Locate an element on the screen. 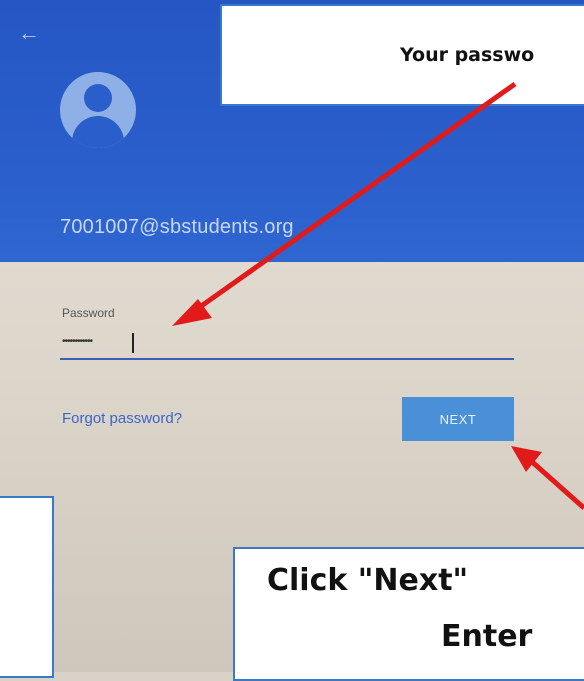 The image size is (584, 681). arrow-to-next is located at coordinates (556, 484).